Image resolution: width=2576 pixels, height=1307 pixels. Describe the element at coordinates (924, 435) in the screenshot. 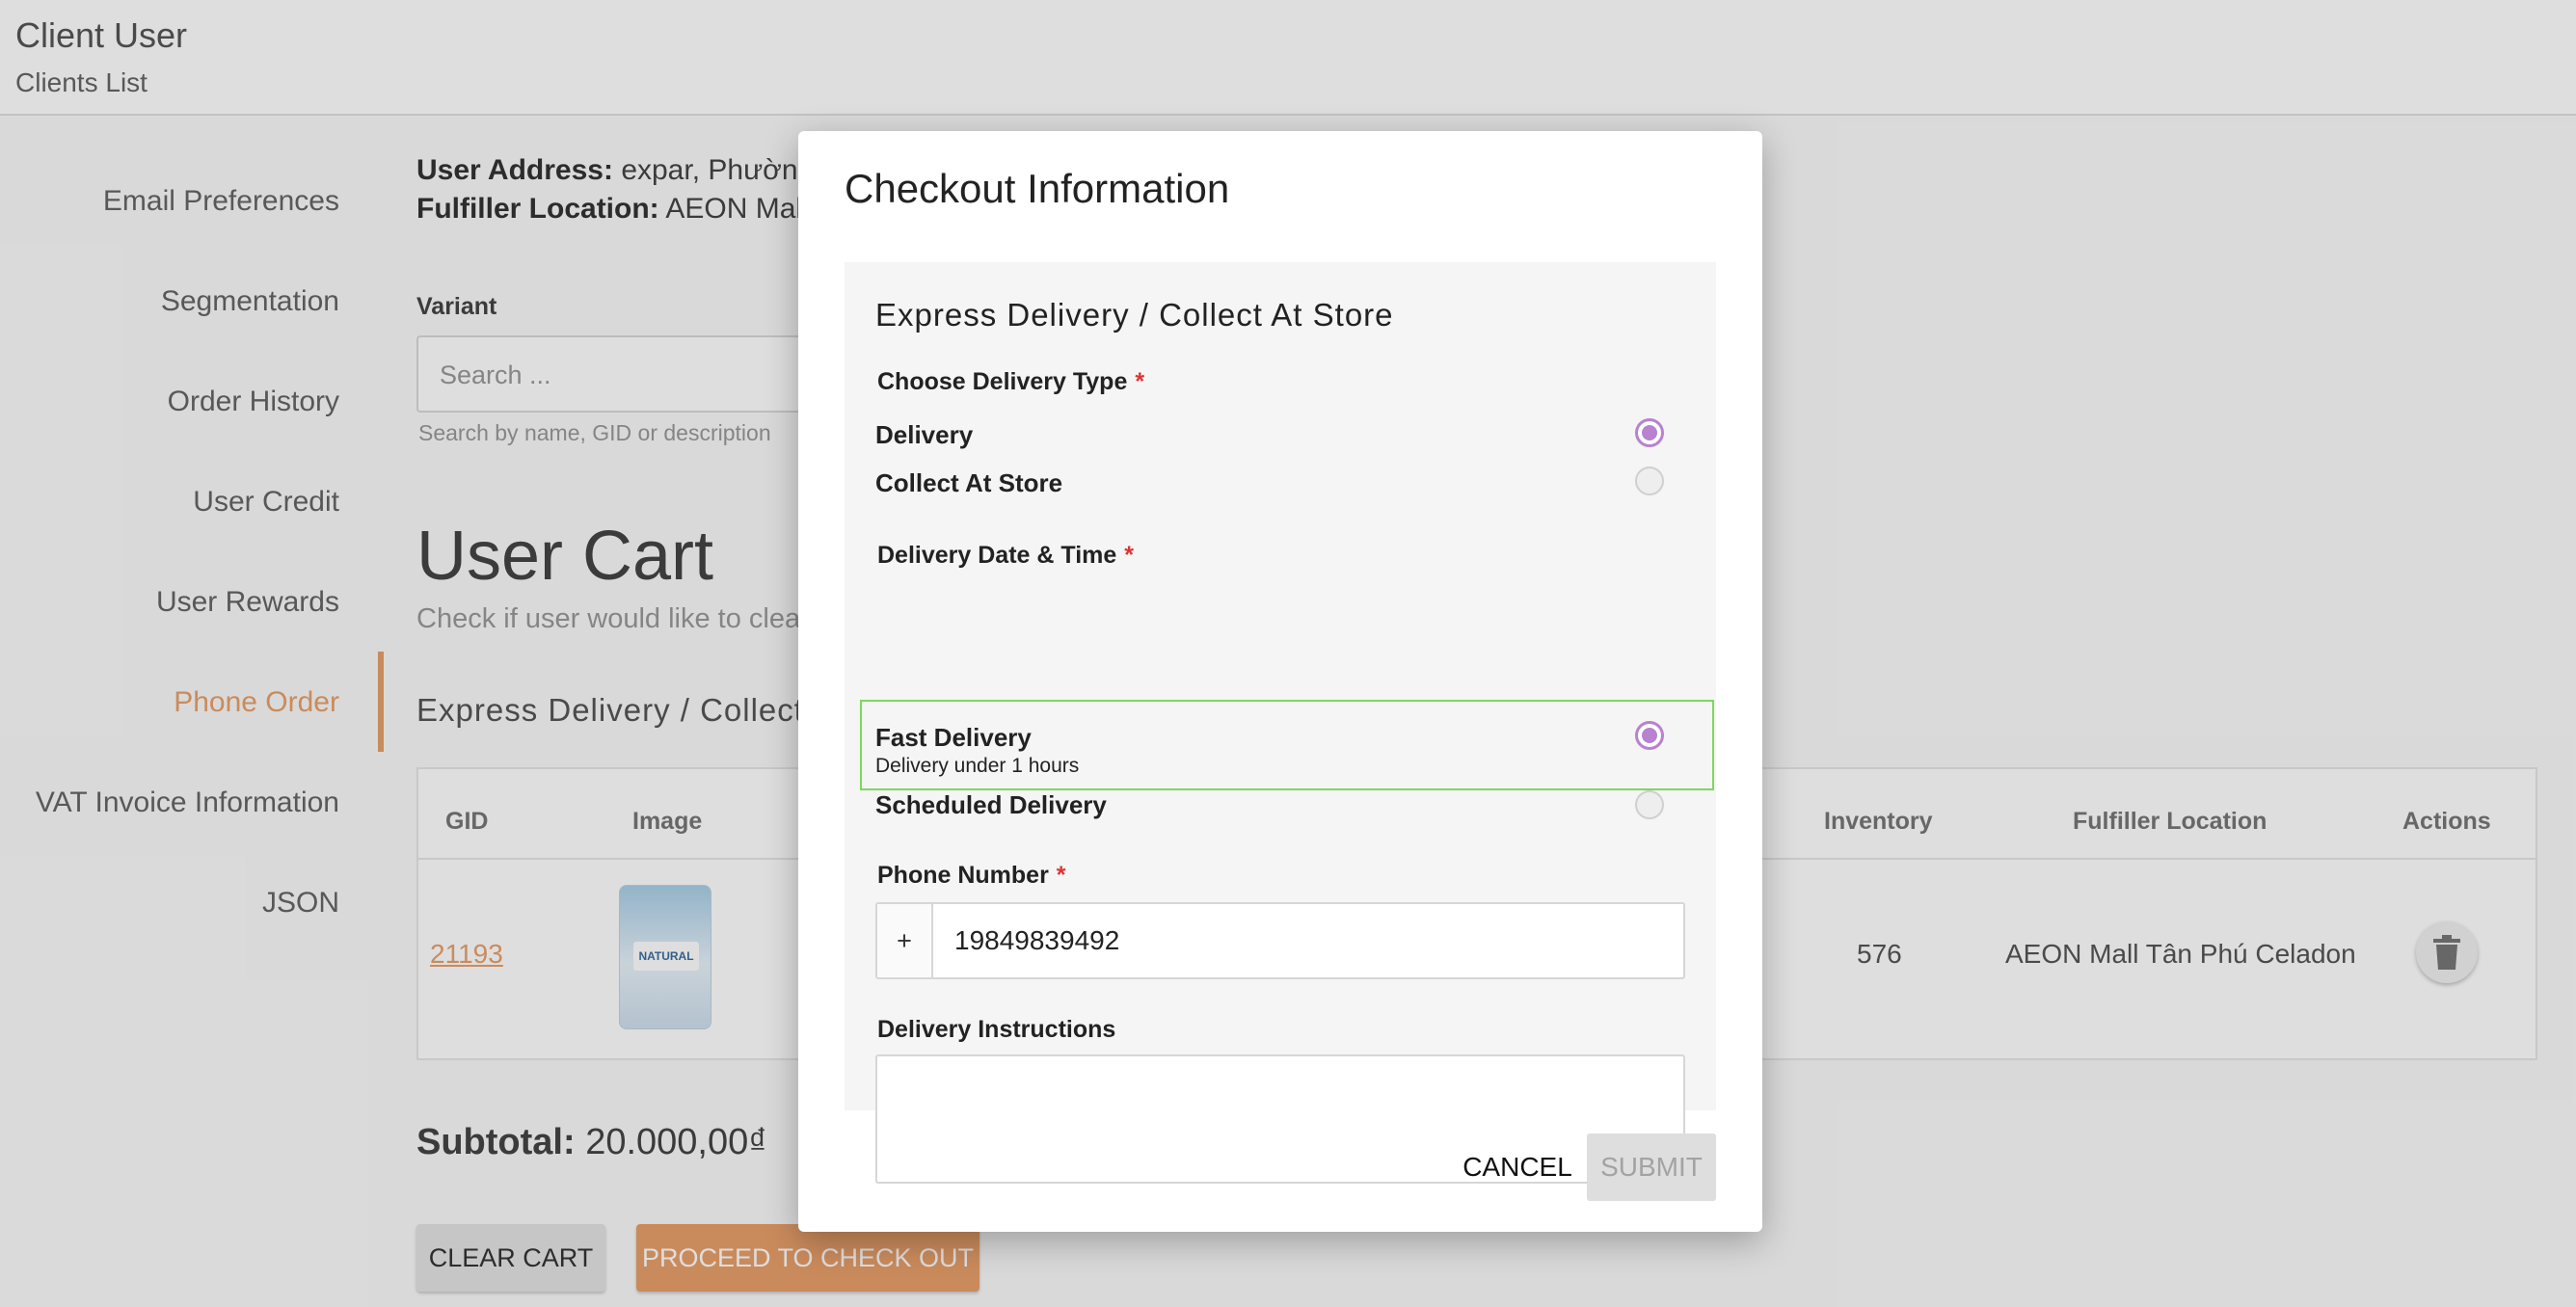

I see `option-delivery-label: Delivery` at that location.